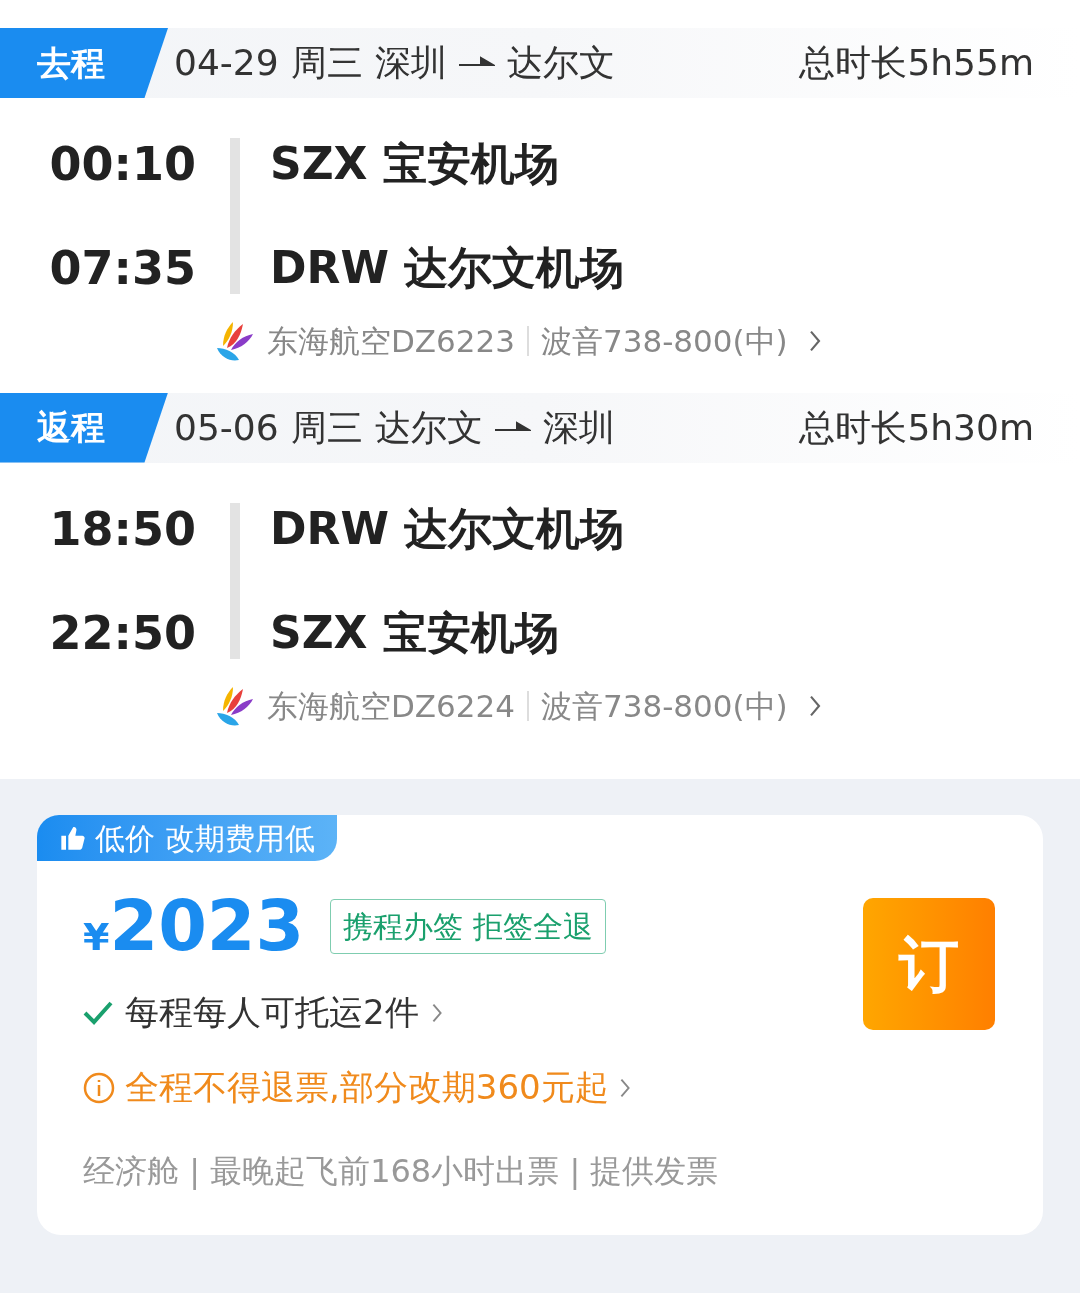 The image size is (1080, 1293). What do you see at coordinates (99, 1087) in the screenshot?
I see `info-icon` at bounding box center [99, 1087].